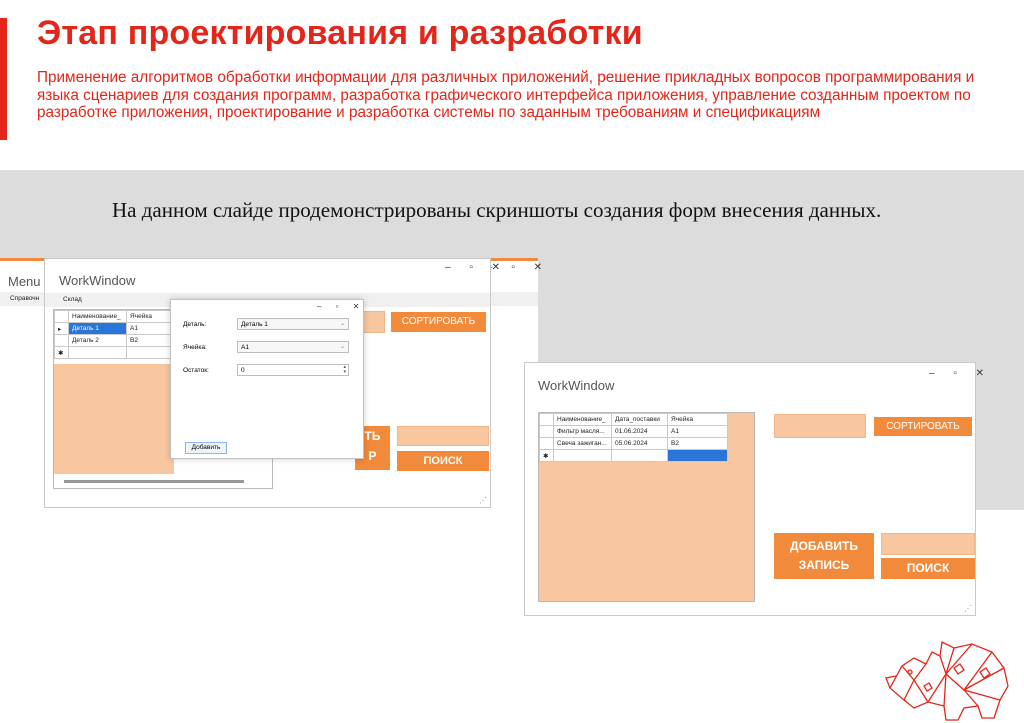  I want to click on search-button: ПОИСК, so click(928, 568).